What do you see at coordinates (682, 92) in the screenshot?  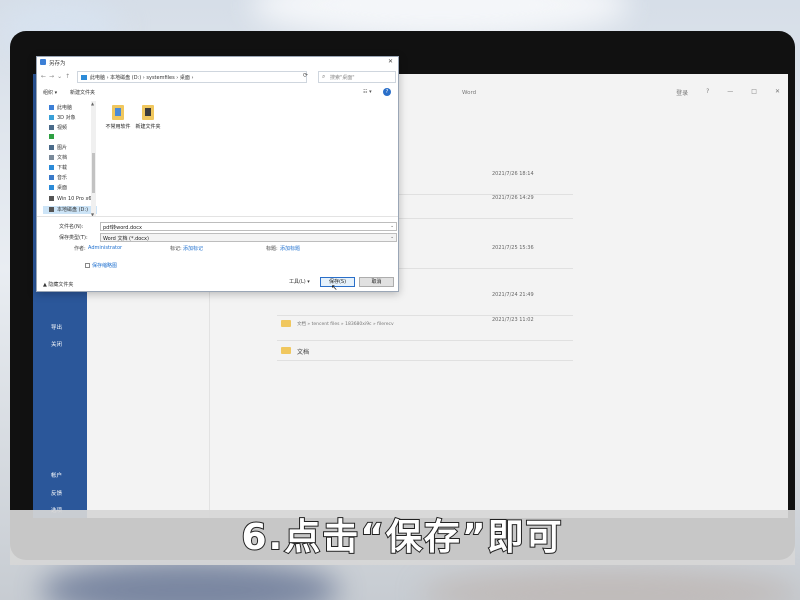 I see `sign-in-link: 登录` at bounding box center [682, 92].